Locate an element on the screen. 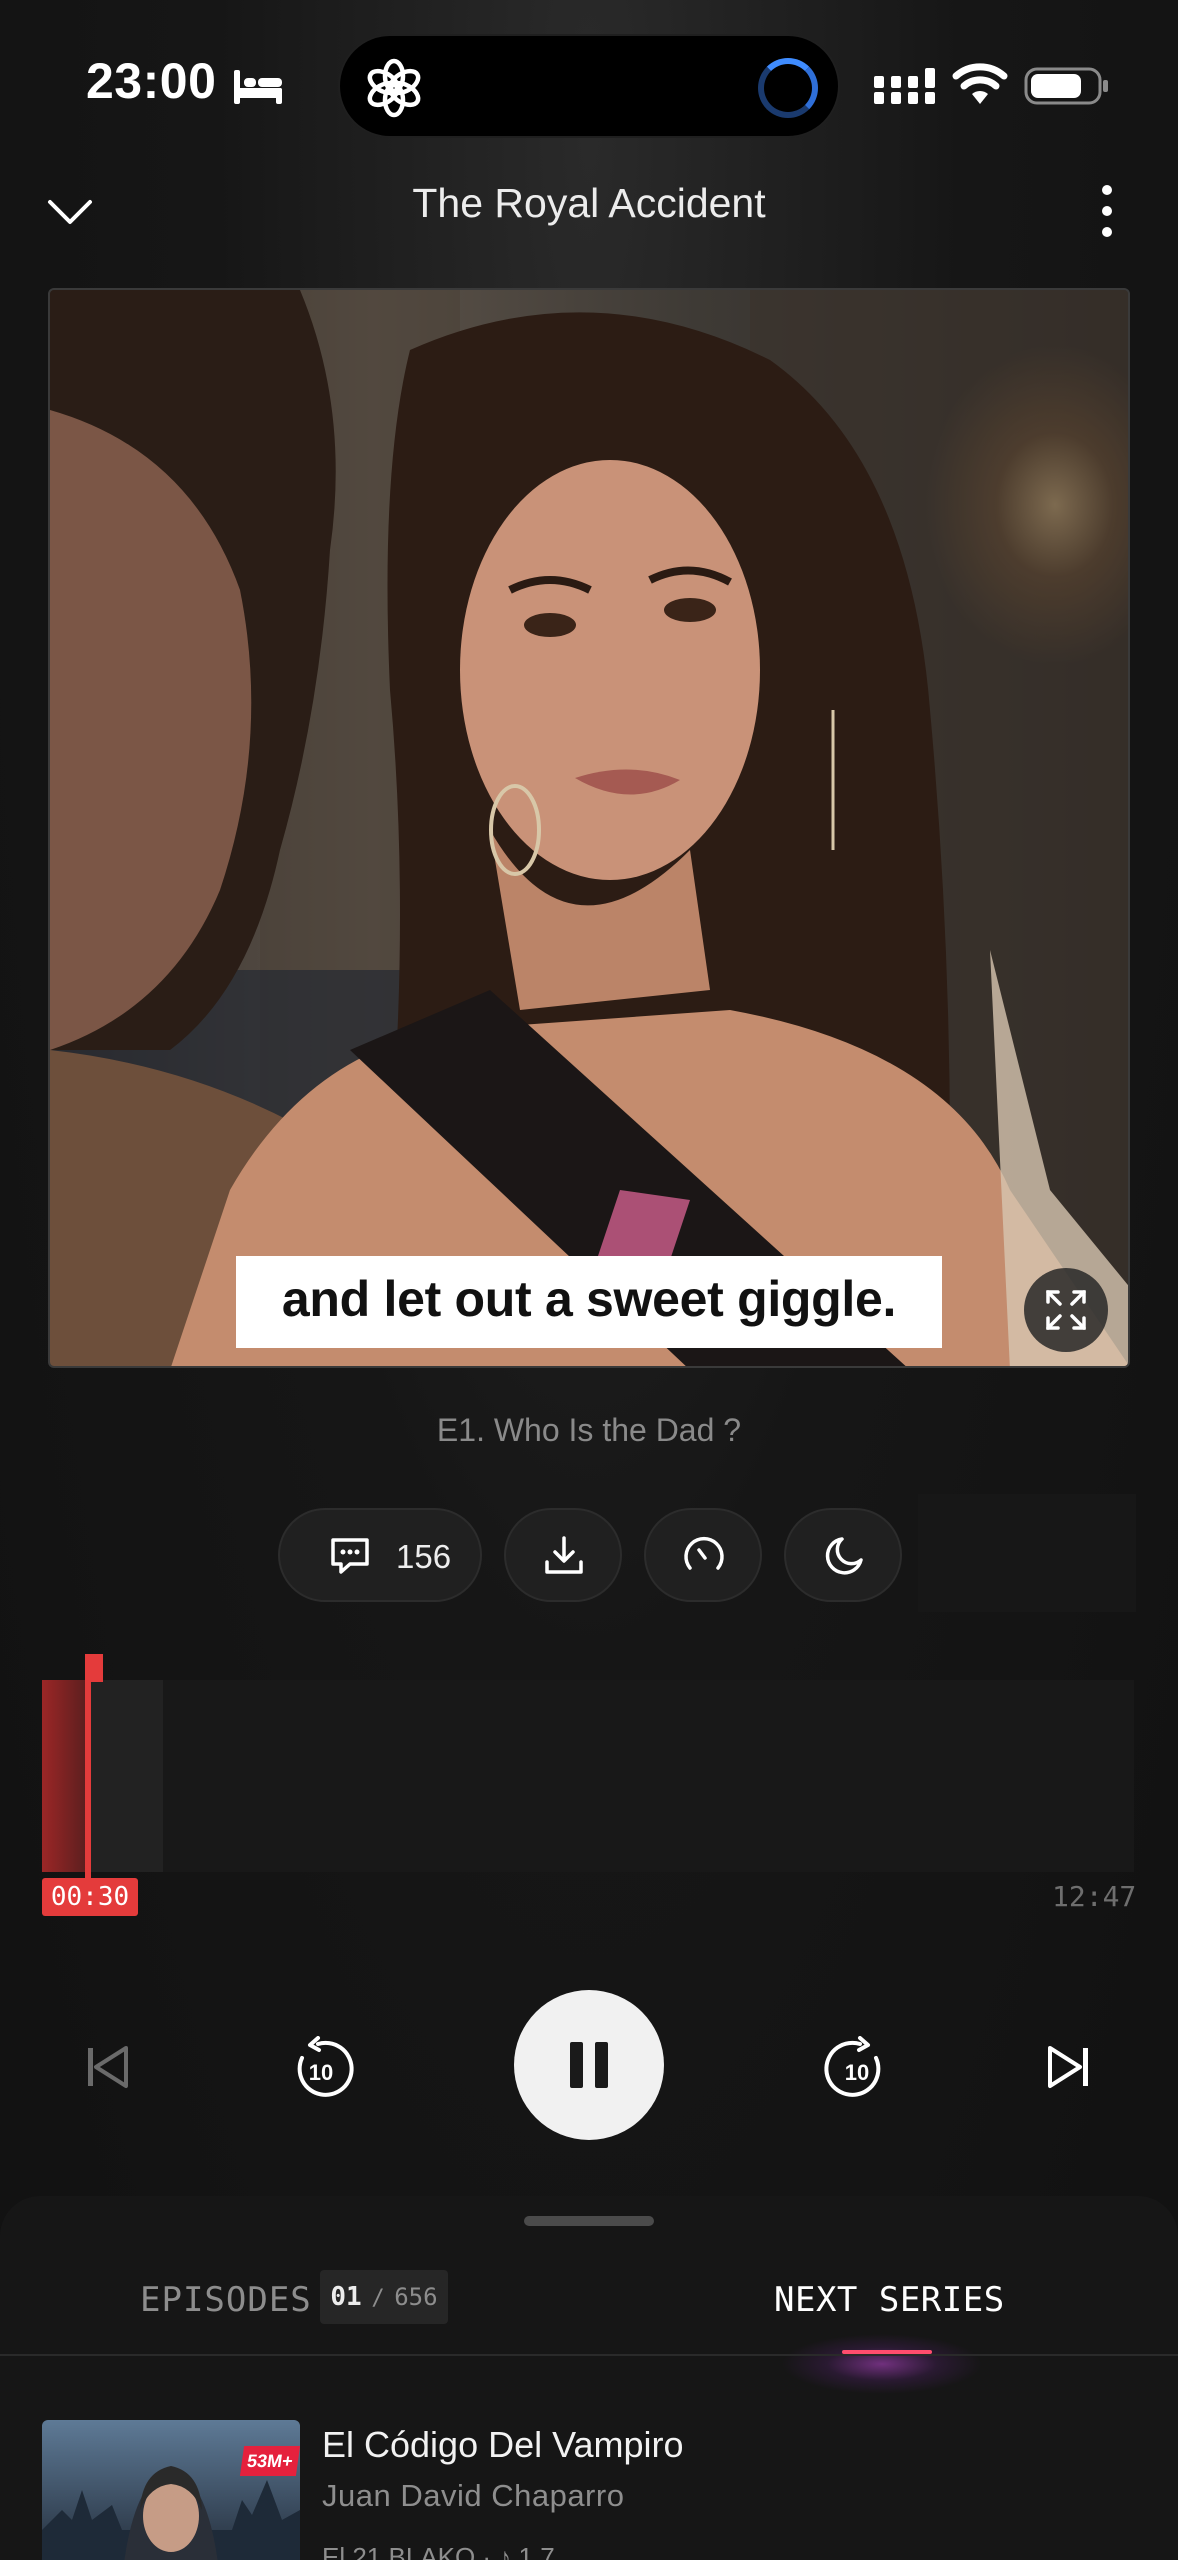 The height and width of the screenshot is (2560, 1178). sleep-timer-button is located at coordinates (843, 1555).